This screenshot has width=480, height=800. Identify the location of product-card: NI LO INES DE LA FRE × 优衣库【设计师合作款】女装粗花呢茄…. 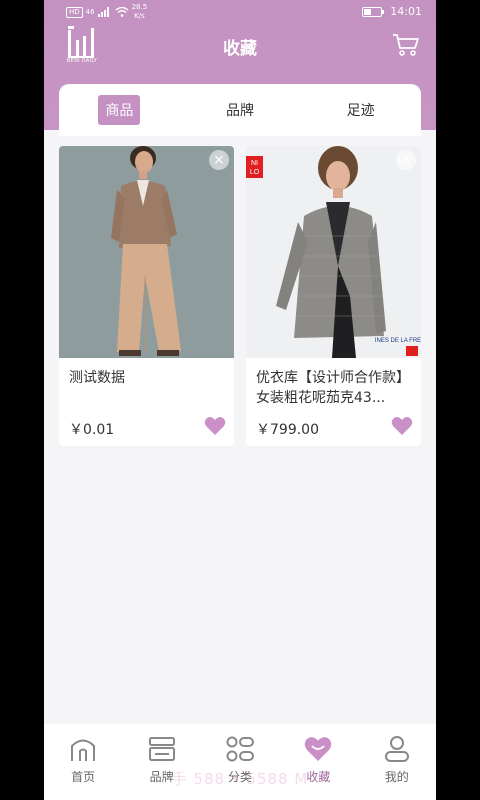
(333, 296).